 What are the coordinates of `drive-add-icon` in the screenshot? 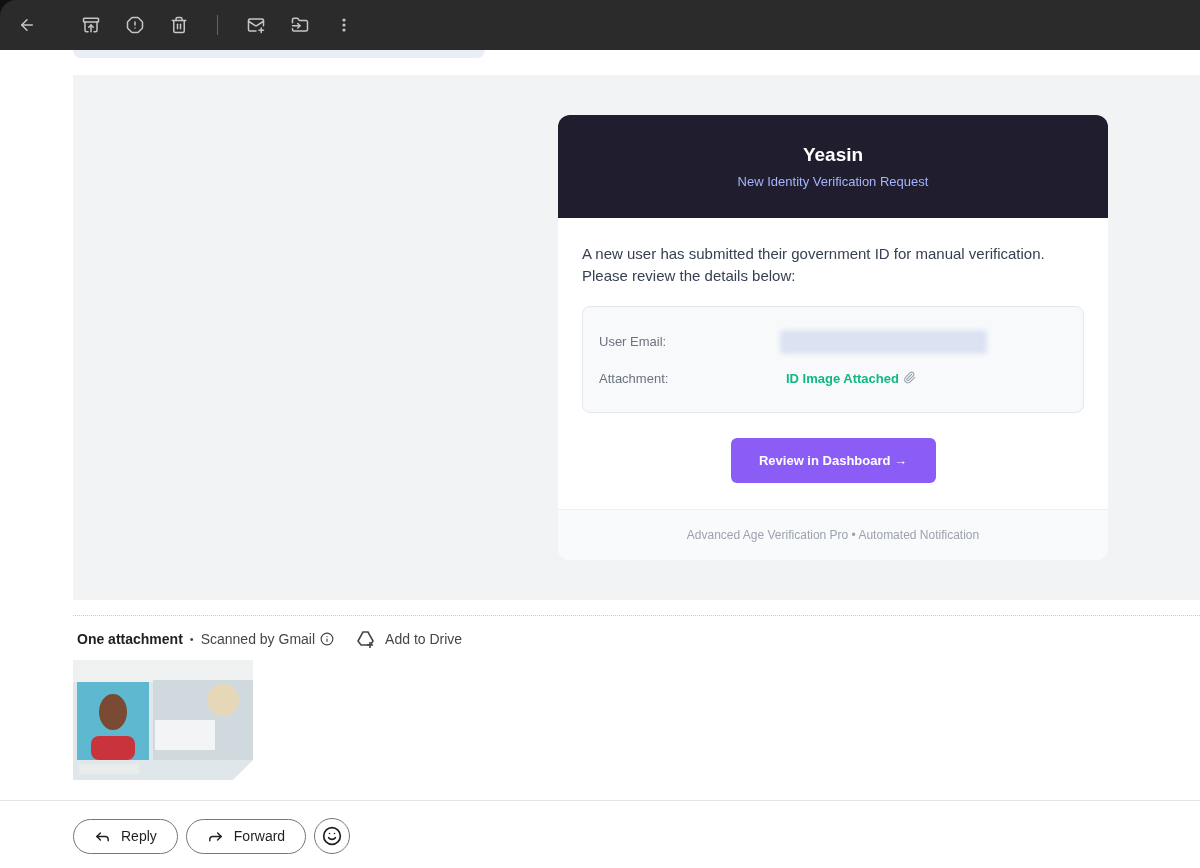 It's located at (366, 639).